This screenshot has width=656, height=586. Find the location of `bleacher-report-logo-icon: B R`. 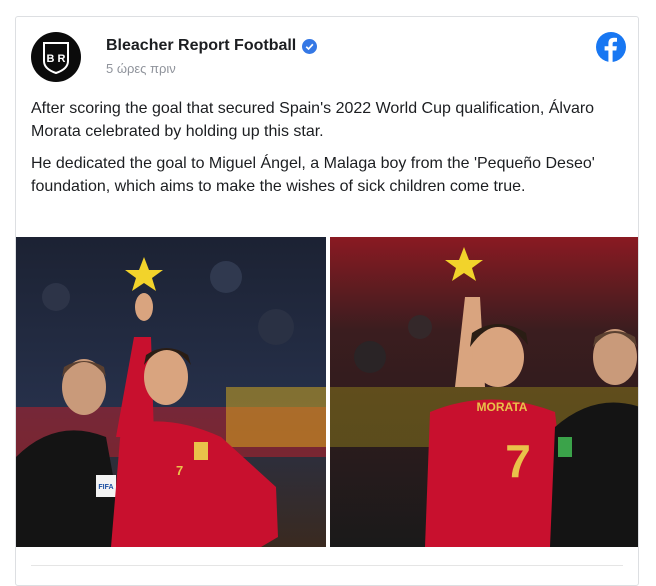

bleacher-report-logo-icon: B R is located at coordinates (56, 58).